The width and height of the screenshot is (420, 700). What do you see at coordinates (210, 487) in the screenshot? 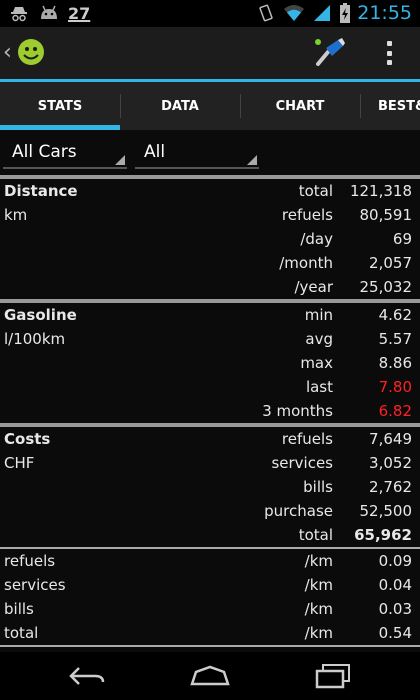
I see `table-row: bills 2,762` at bounding box center [210, 487].